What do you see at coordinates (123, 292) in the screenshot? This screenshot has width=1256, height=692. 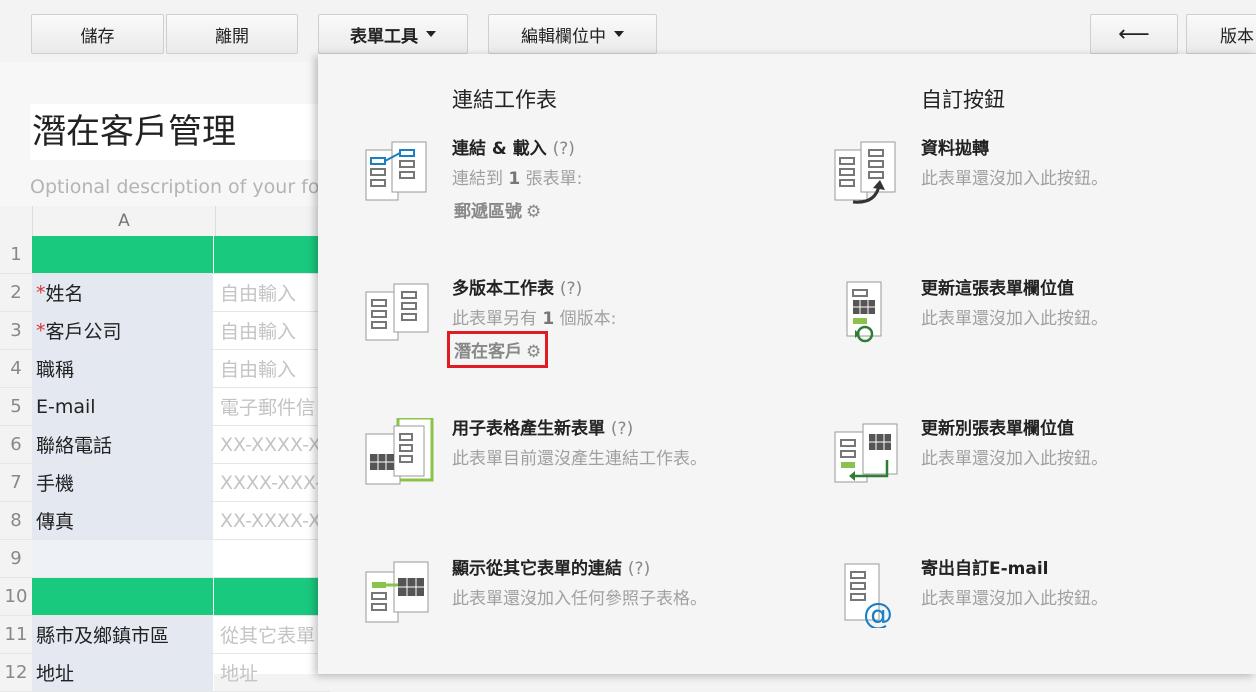 I see `field-label-cell: * 姓名` at bounding box center [123, 292].